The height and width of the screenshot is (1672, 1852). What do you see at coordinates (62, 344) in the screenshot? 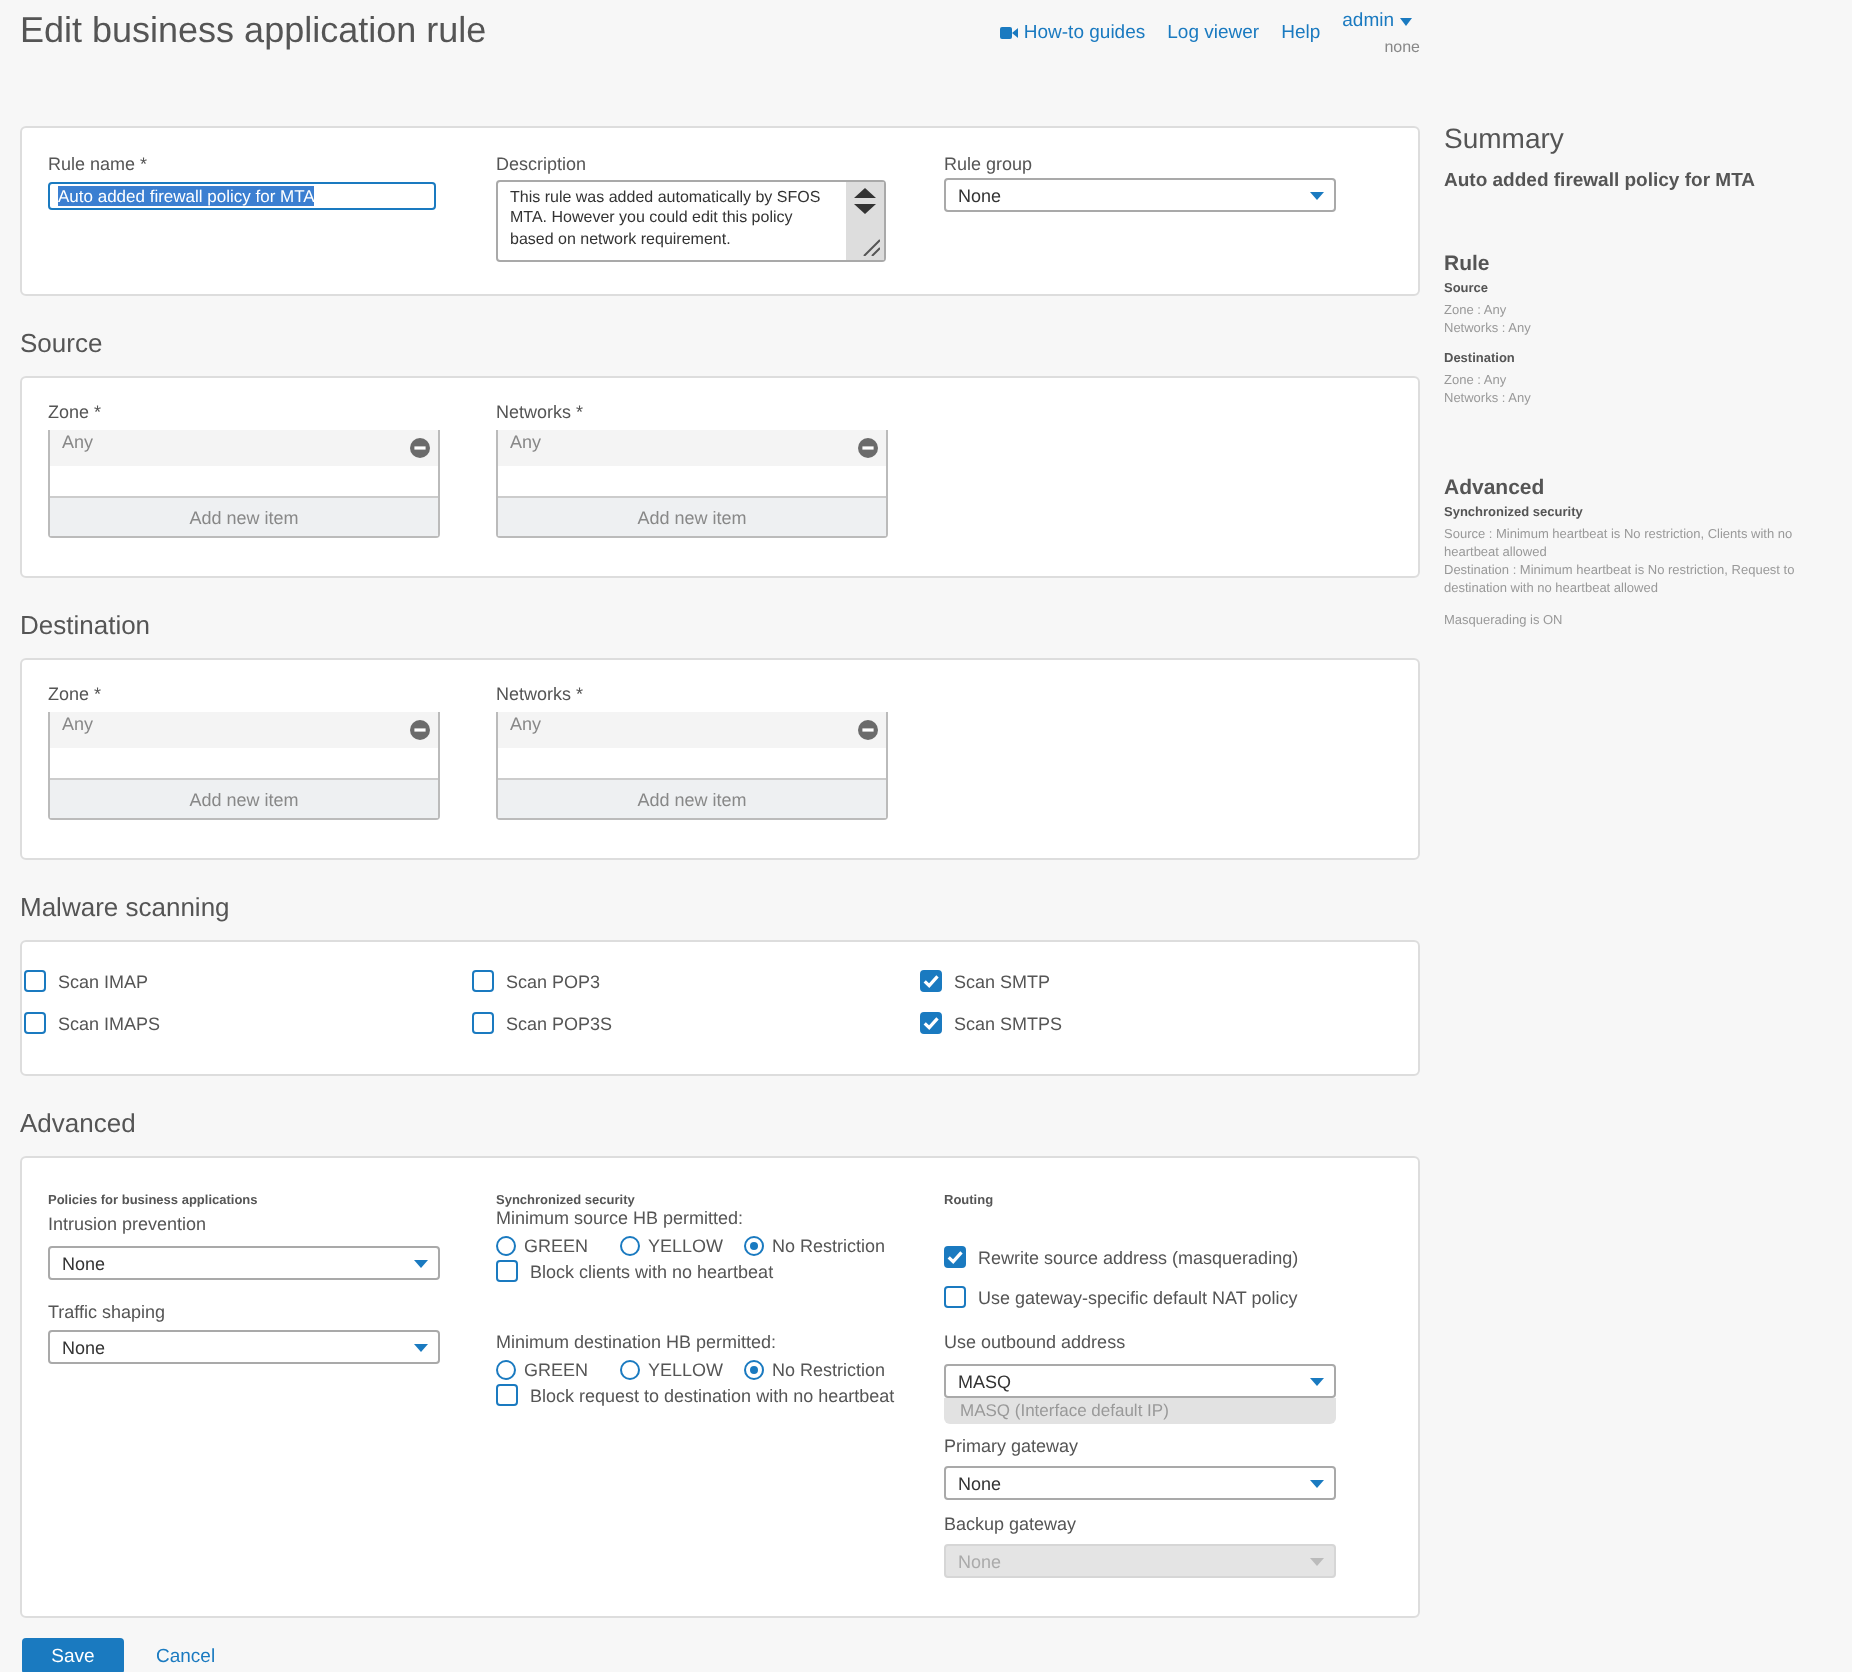
I see `section-heading: Source` at bounding box center [62, 344].